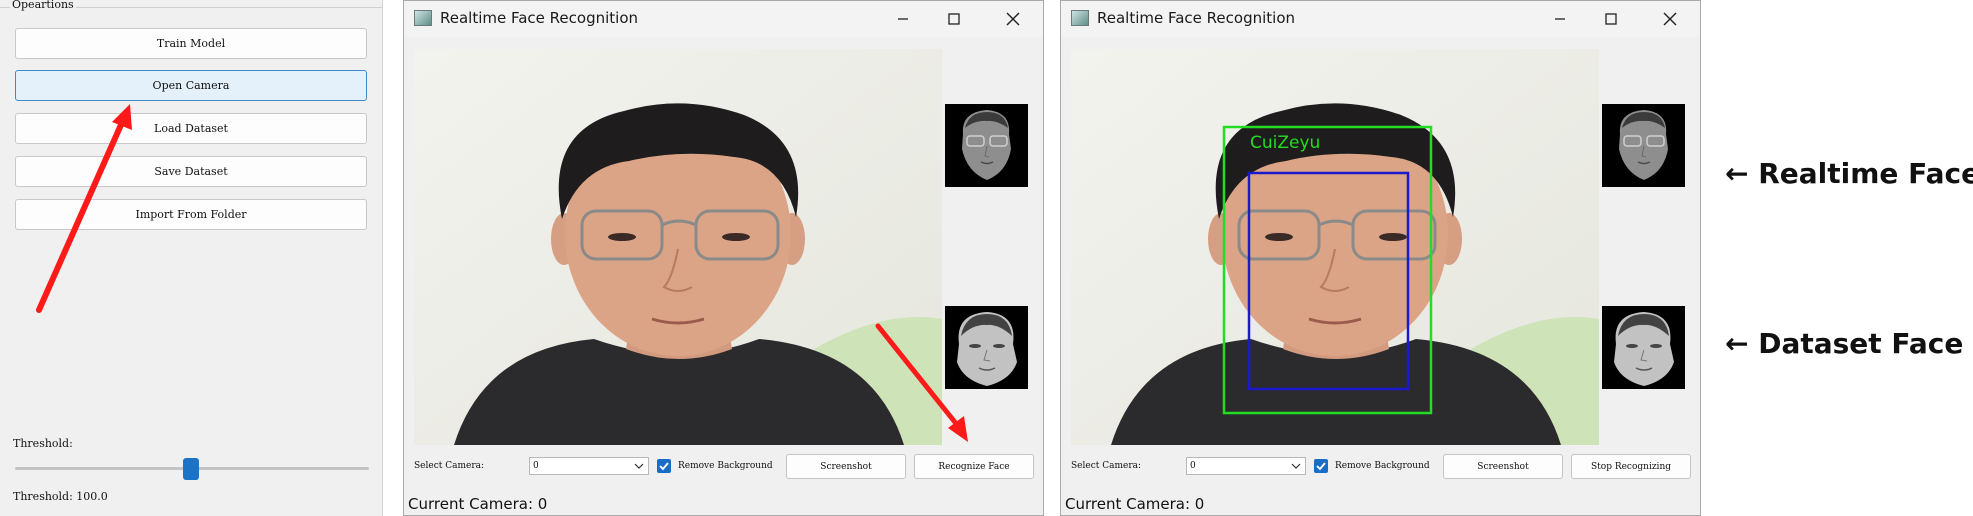 This screenshot has height=516, width=1973. I want to click on threshold-value-text: Threshold: 100.0, so click(60, 496).